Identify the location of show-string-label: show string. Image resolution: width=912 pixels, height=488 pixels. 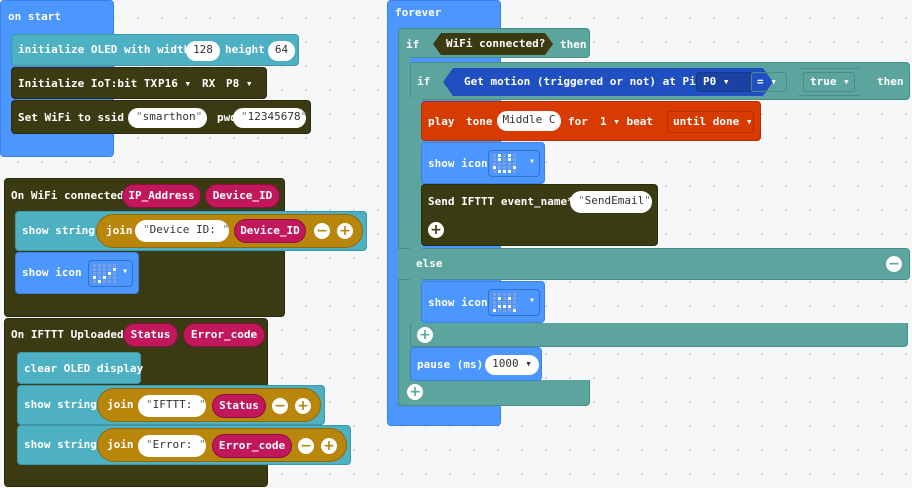
(58, 230).